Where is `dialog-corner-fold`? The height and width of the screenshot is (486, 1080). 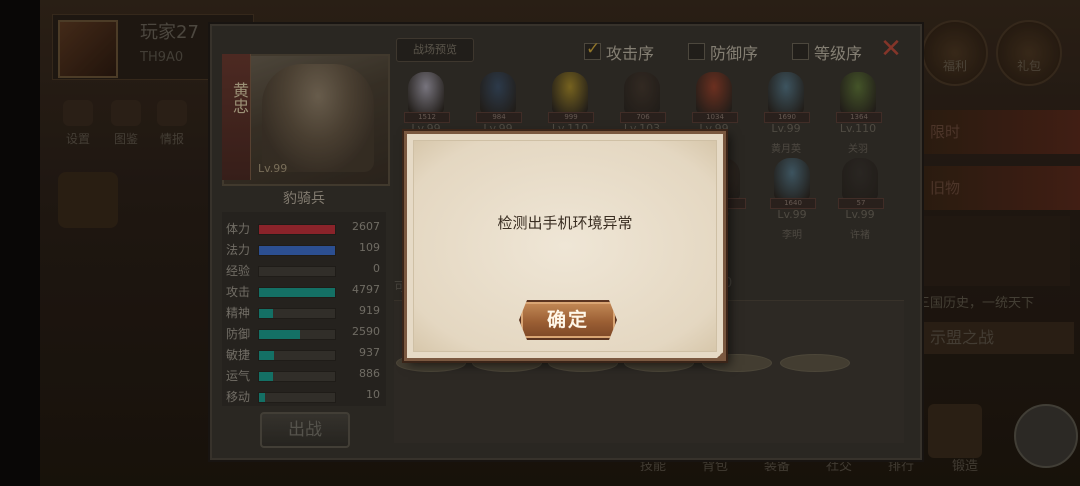 dialog-corner-fold is located at coordinates (720, 355).